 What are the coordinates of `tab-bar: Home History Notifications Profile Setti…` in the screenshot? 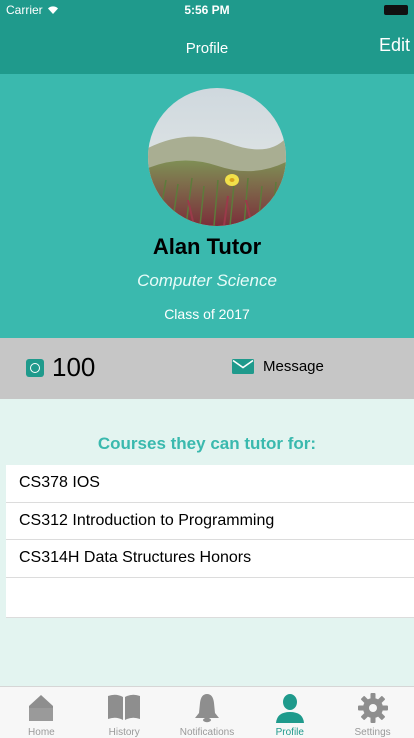 It's located at (207, 712).